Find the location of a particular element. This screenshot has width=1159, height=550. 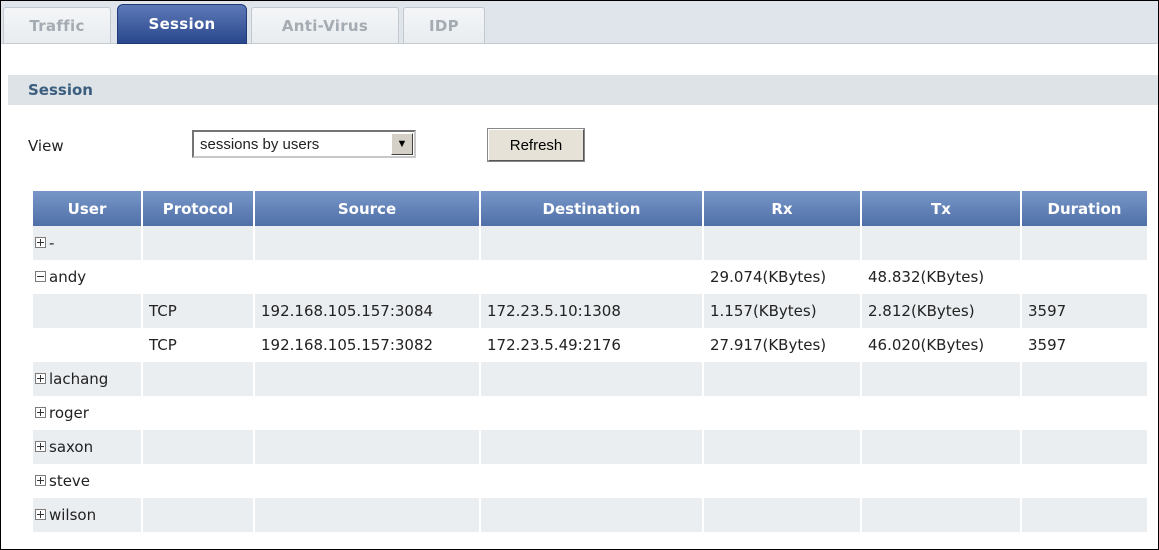

user-cell: steve is located at coordinates (88, 481).